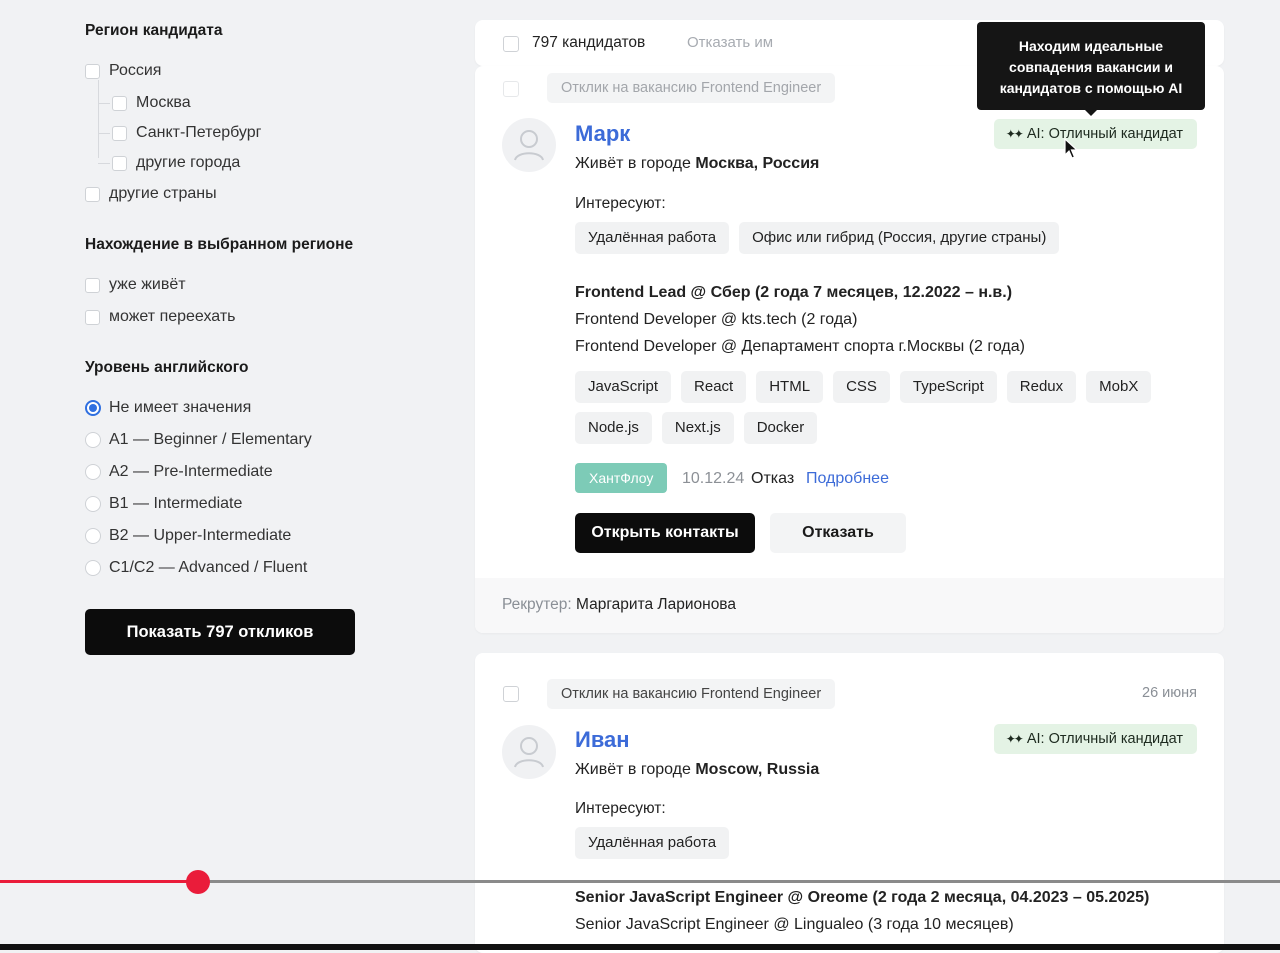 Image resolution: width=1280 pixels, height=953 pixels. I want to click on option-label: Санкт-Петербург, so click(199, 132).